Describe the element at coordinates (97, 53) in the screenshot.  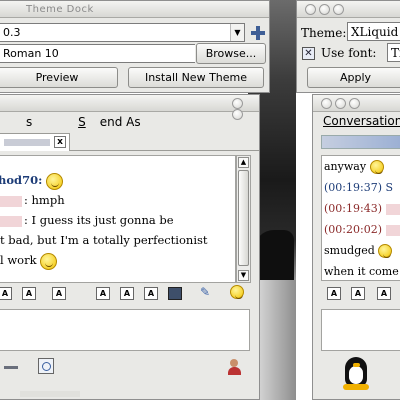
I see `font-field: Roman 10` at that location.